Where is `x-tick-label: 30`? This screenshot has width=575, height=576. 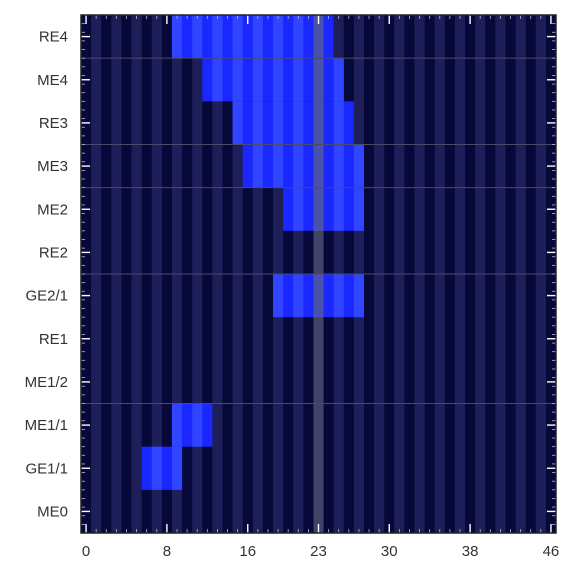
x-tick-label: 30 is located at coordinates (389, 551).